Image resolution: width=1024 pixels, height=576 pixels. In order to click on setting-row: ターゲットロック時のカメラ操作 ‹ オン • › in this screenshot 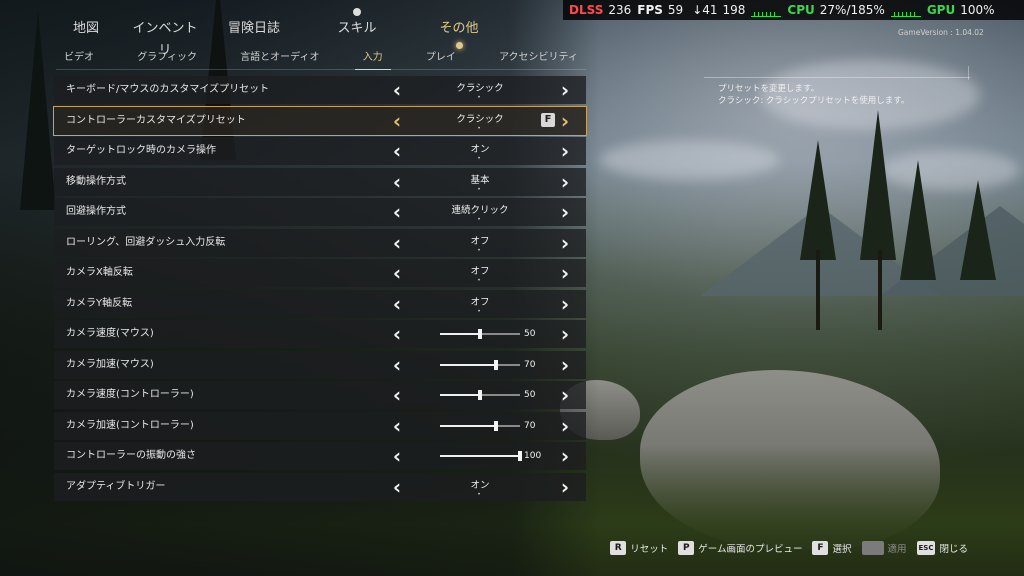, I will do `click(320, 151)`.